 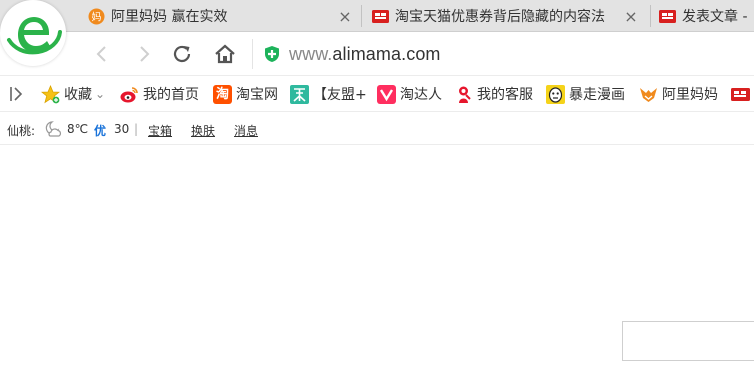 I want to click on alimama-icon: 妈, so click(x=96, y=16).